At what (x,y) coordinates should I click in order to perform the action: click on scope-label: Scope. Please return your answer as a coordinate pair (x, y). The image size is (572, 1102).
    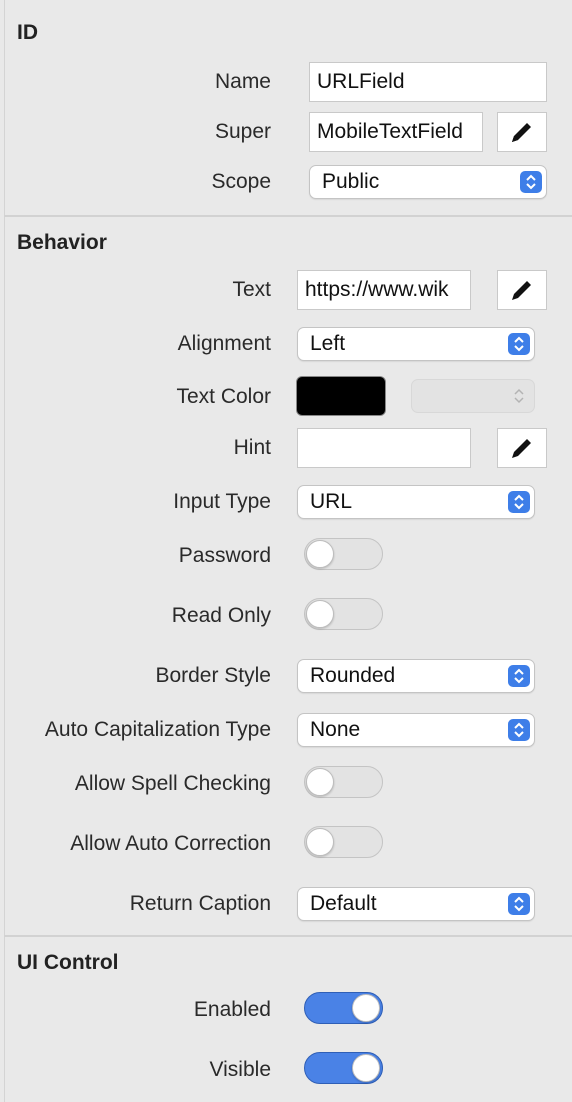
    Looking at the image, I should click on (241, 181).